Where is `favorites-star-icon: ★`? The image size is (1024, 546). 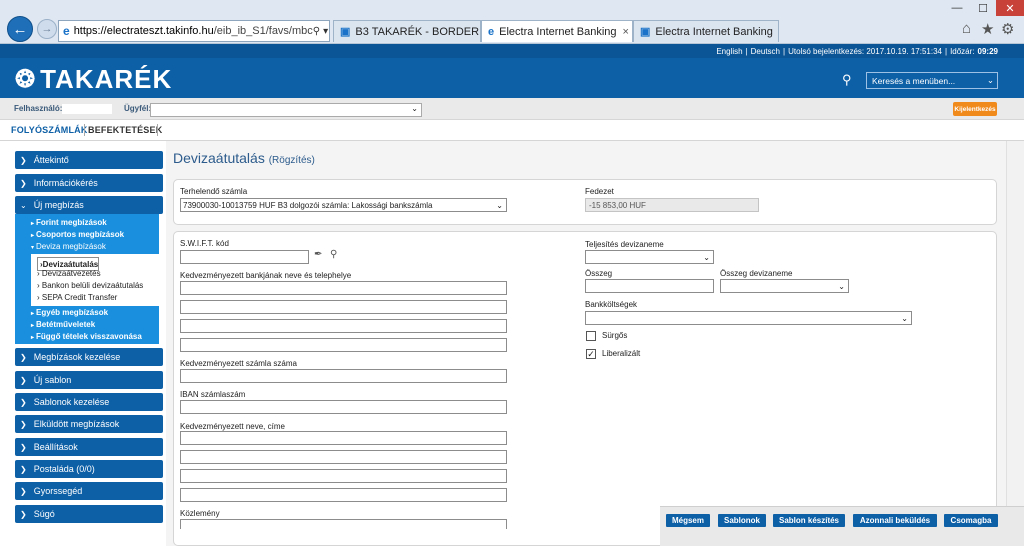 favorites-star-icon: ★ is located at coordinates (987, 29).